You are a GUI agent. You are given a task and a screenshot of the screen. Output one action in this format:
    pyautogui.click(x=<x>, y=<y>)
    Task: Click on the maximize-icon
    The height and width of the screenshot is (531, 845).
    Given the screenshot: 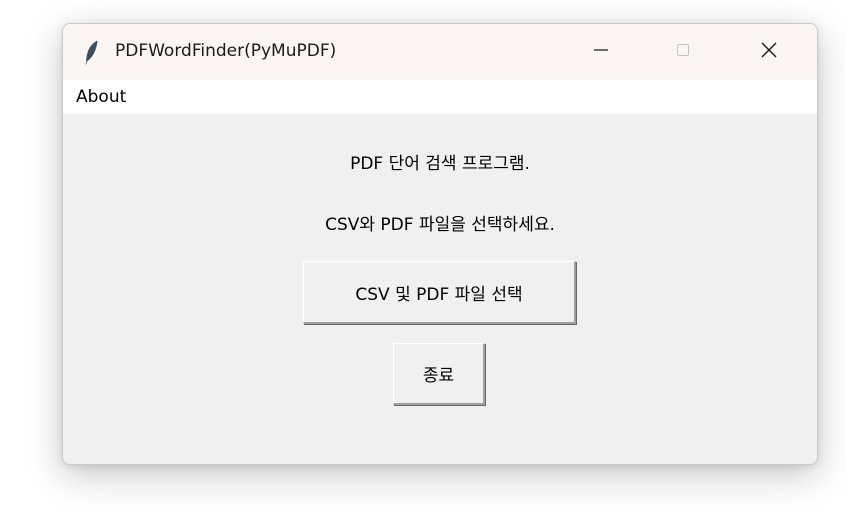 What is the action you would take?
    pyautogui.click(x=683, y=52)
    